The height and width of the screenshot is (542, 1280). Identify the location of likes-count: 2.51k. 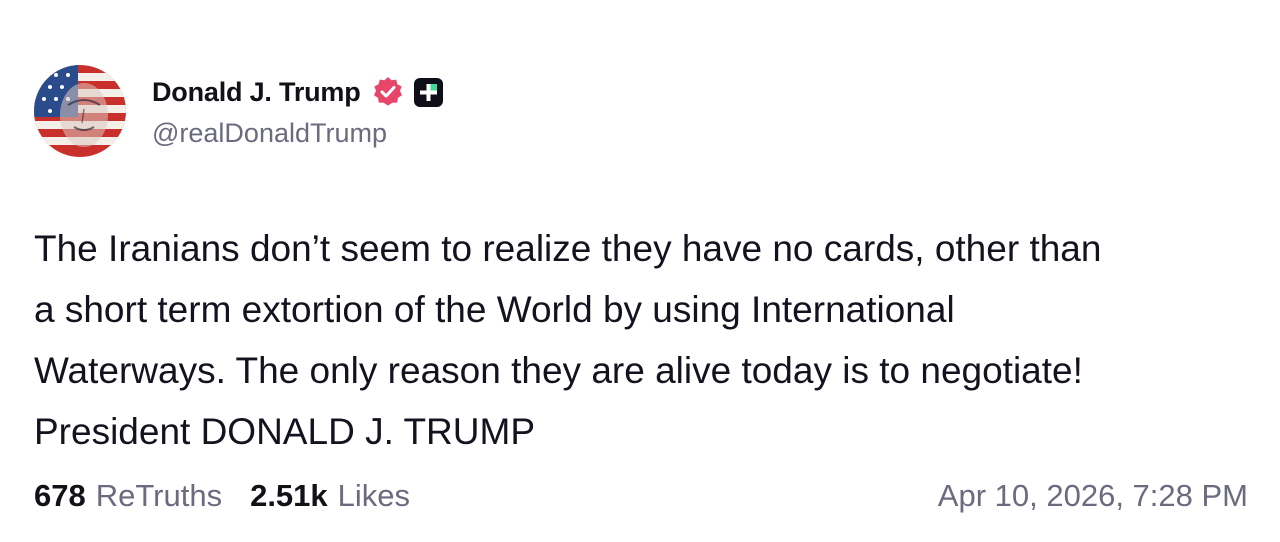
(289, 495).